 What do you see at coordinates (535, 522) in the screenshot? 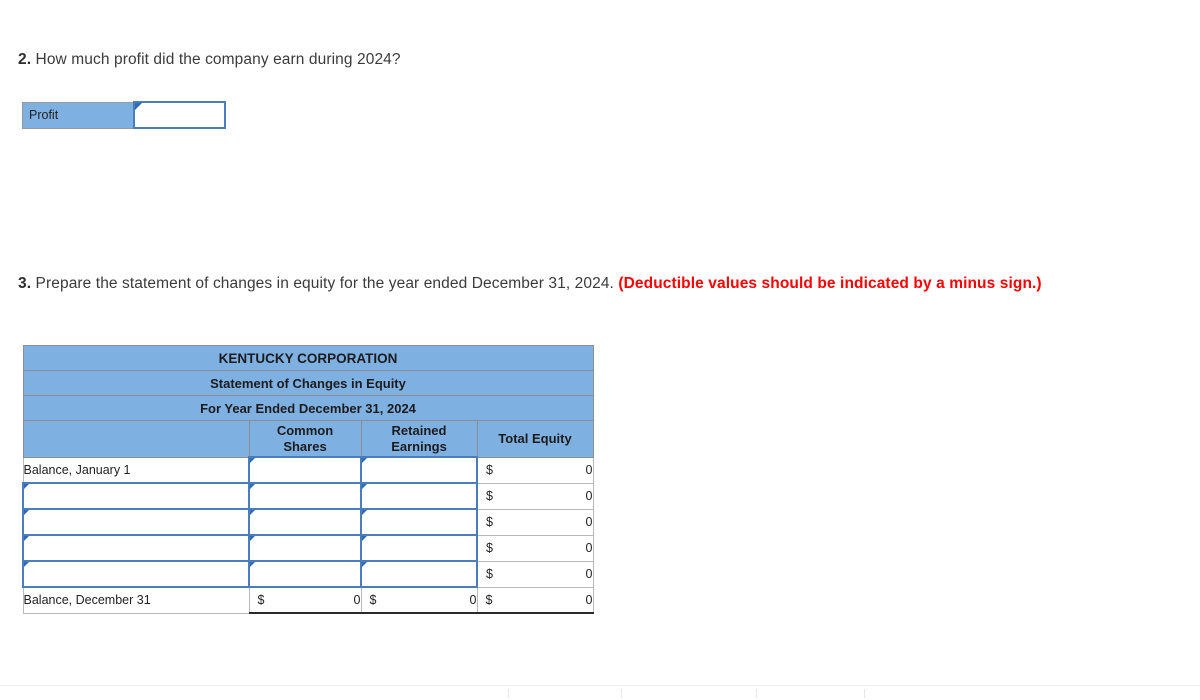
I see `row-2-total-equity-cell: $ 0` at bounding box center [535, 522].